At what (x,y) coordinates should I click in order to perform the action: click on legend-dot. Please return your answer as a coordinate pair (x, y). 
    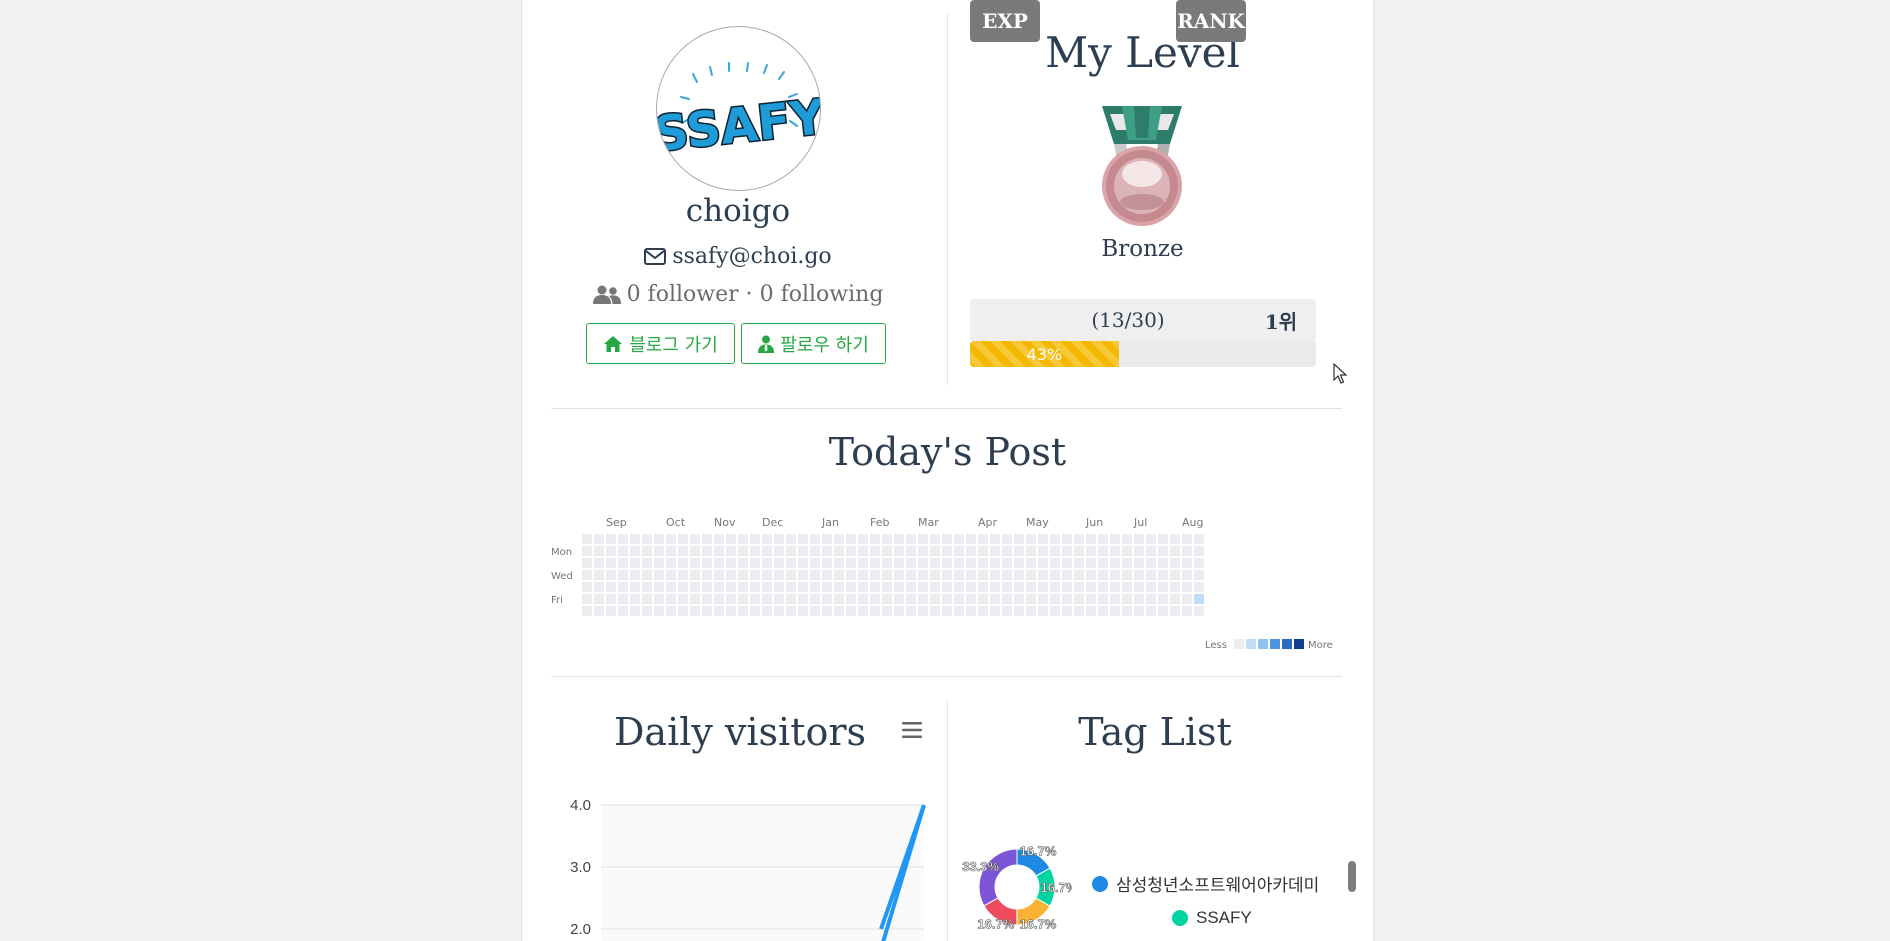
    Looking at the image, I should click on (1180, 918).